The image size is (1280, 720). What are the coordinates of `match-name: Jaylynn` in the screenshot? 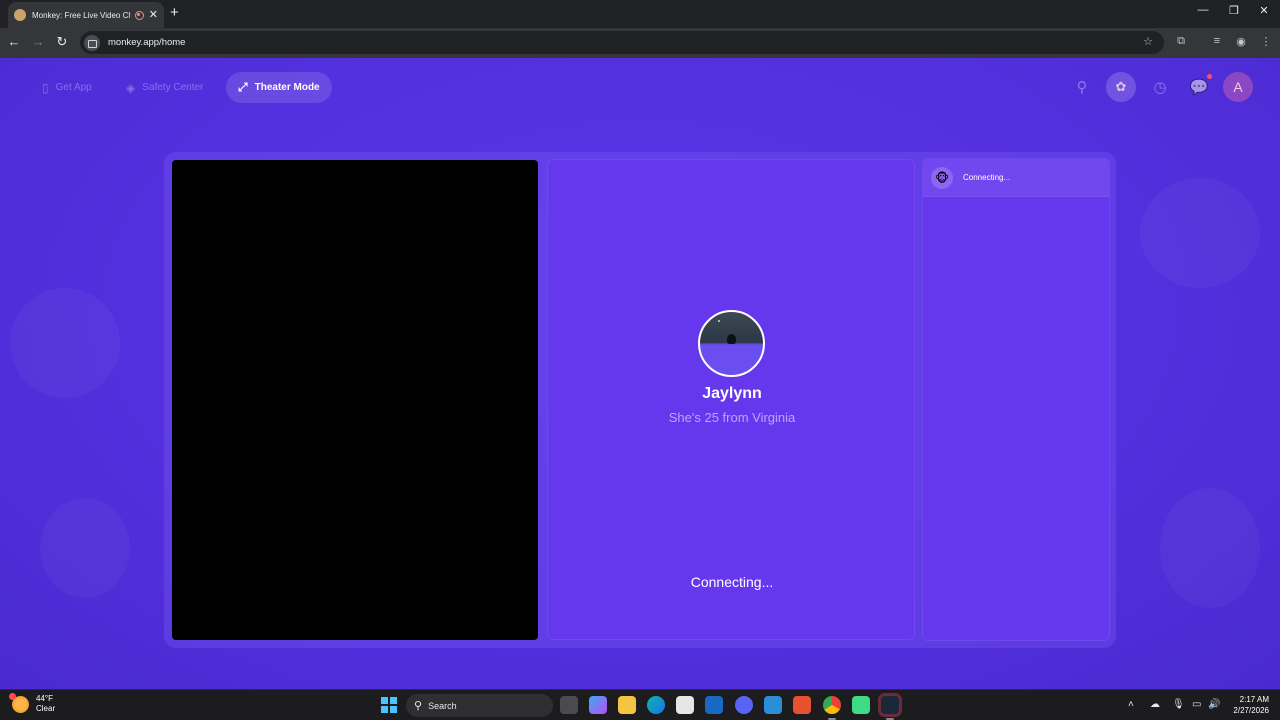 It's located at (732, 393).